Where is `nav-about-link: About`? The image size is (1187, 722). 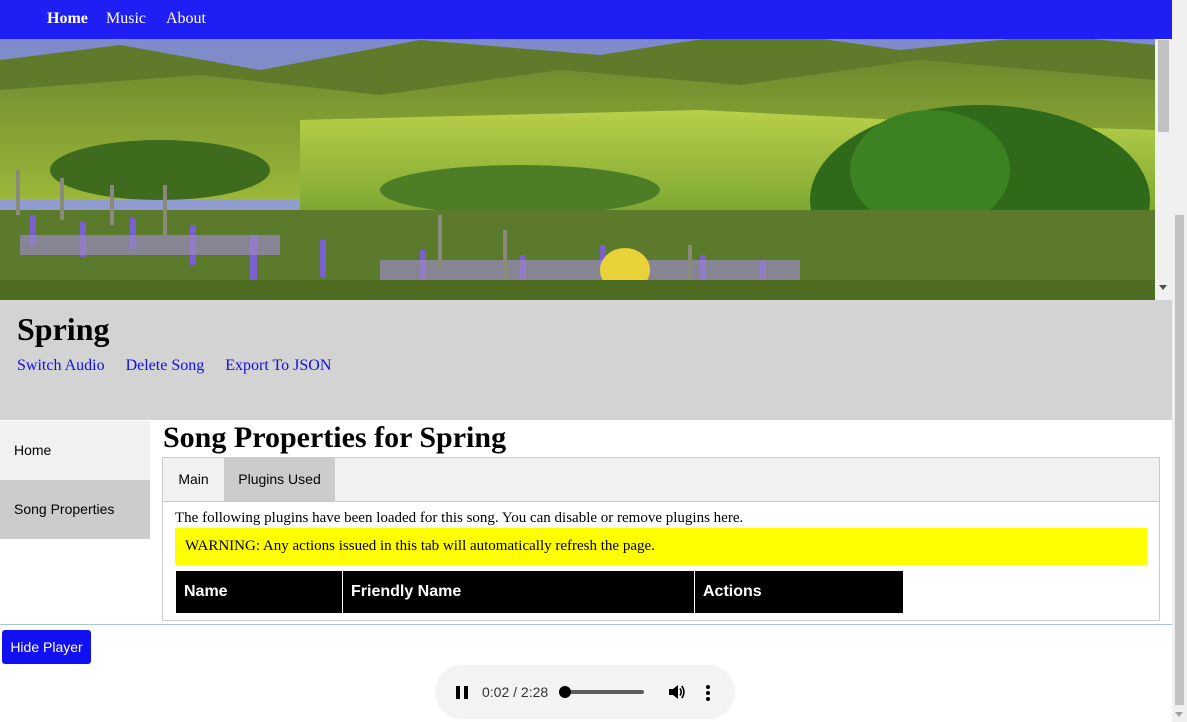
nav-about-link: About is located at coordinates (186, 19).